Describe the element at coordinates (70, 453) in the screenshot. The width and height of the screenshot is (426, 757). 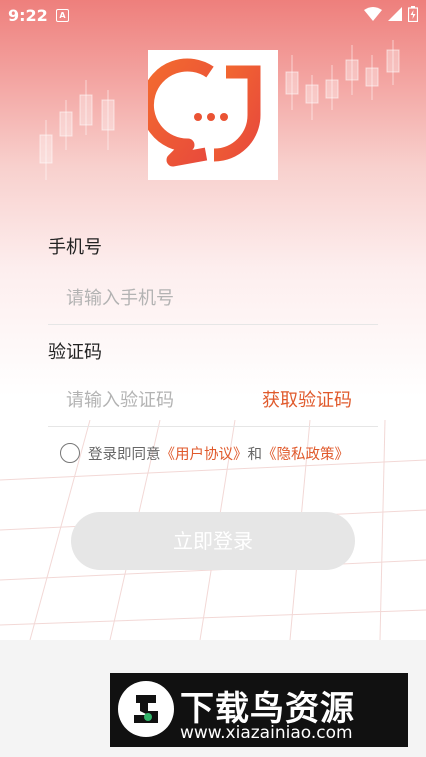
I see `radio-unchecked-icon` at that location.